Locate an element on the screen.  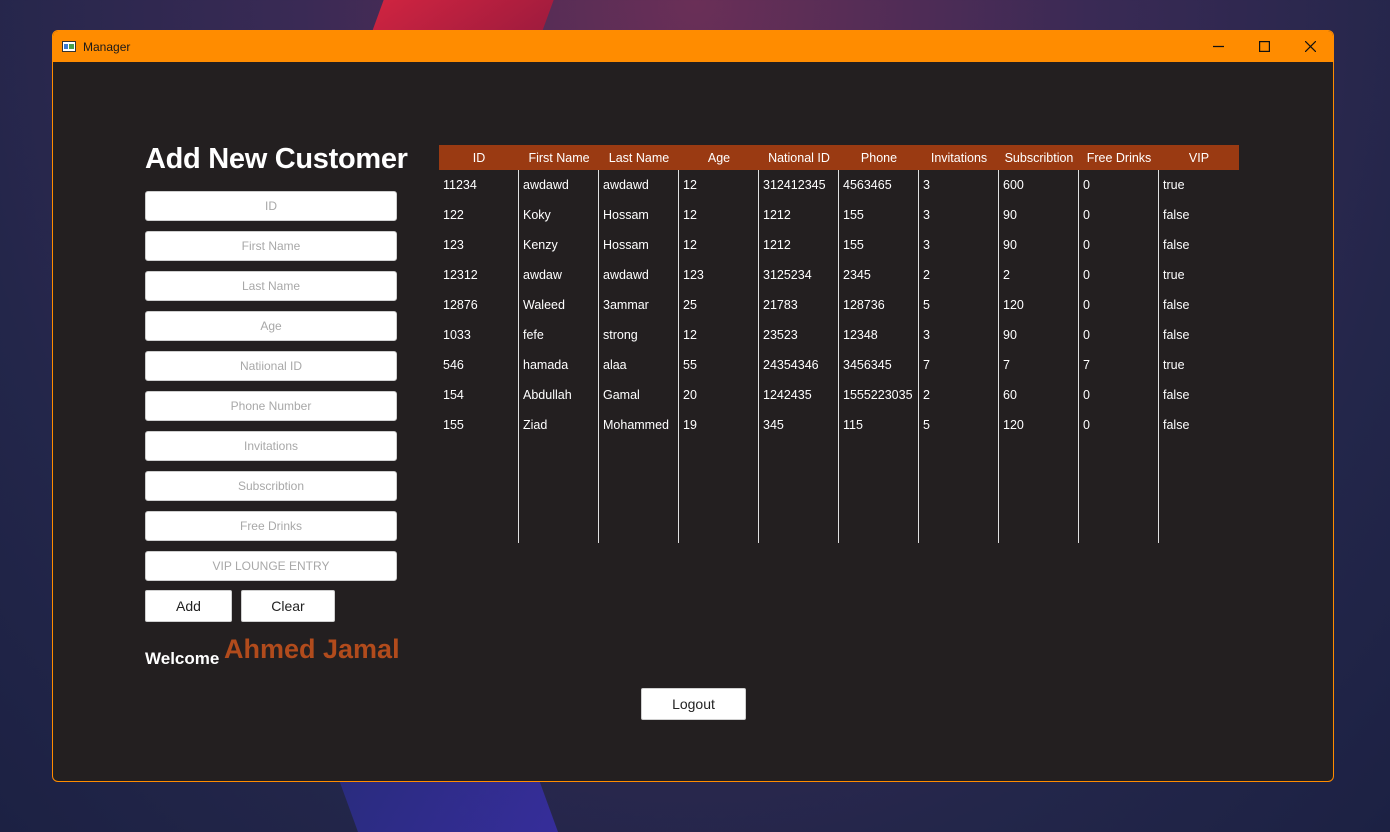
table-cell: true is located at coordinates (1174, 185).